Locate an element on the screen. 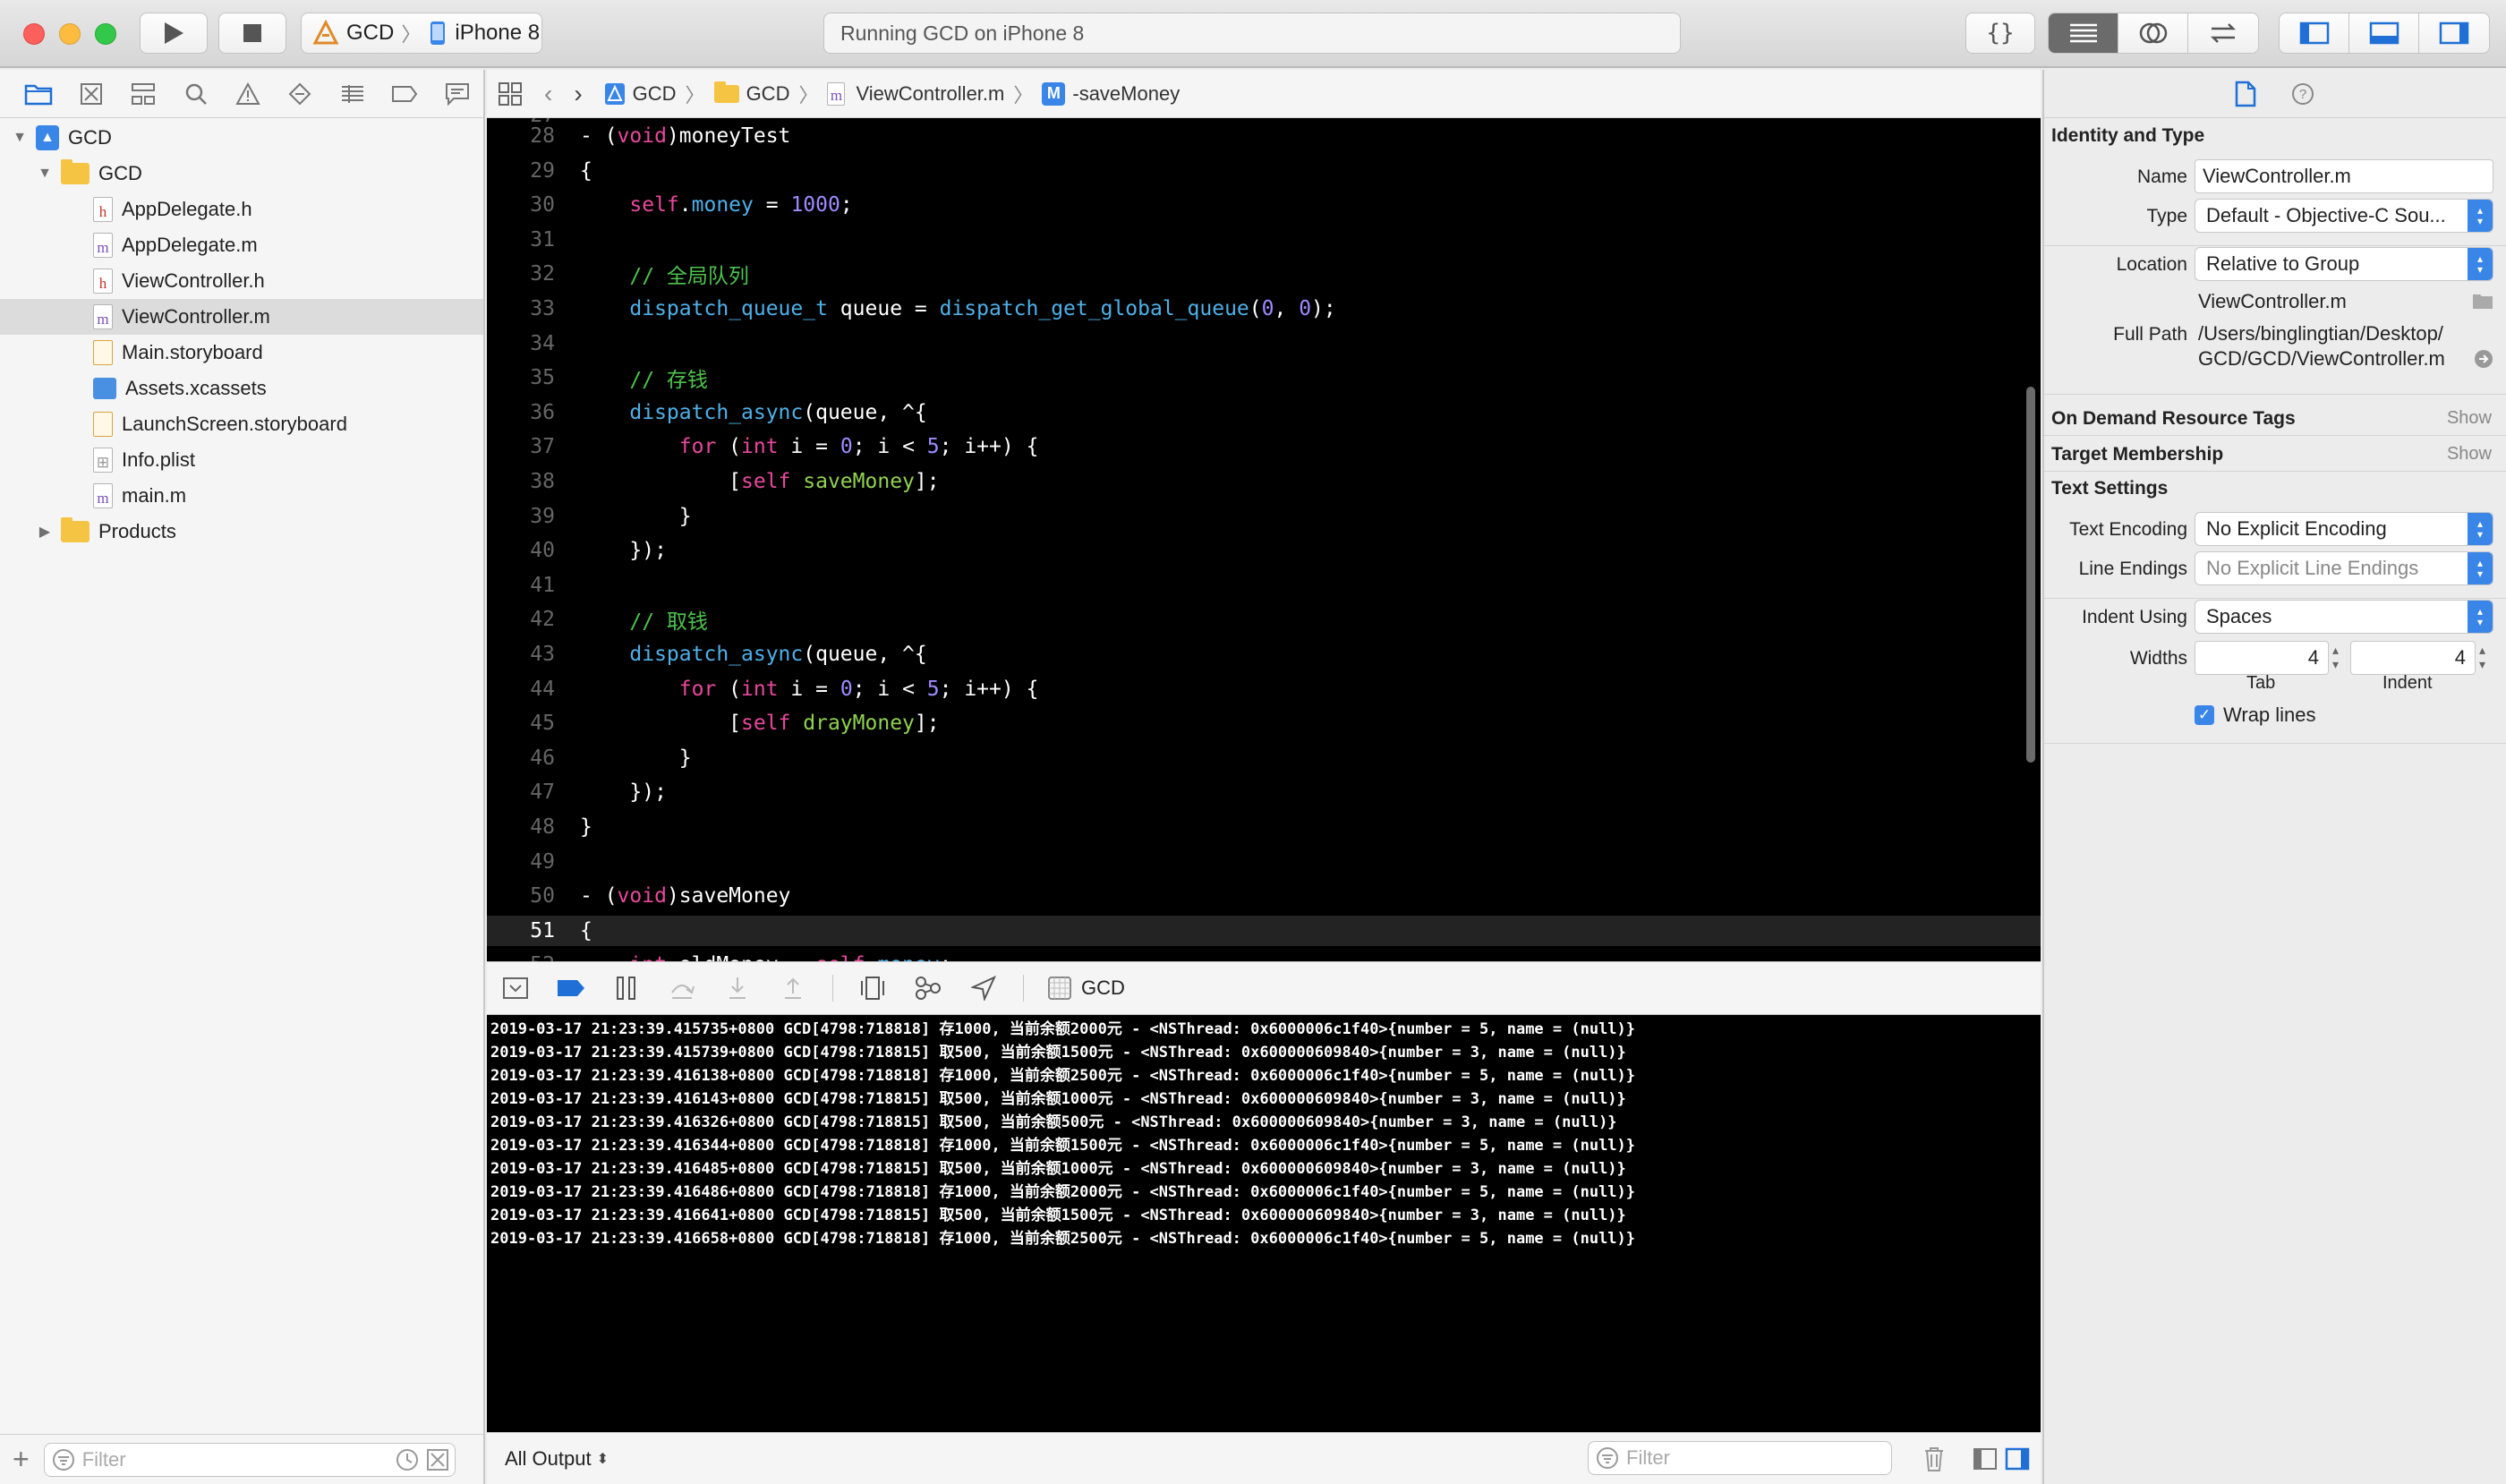 This screenshot has width=2506, height=1484. toggle-navigator-button is located at coordinates (2314, 33).